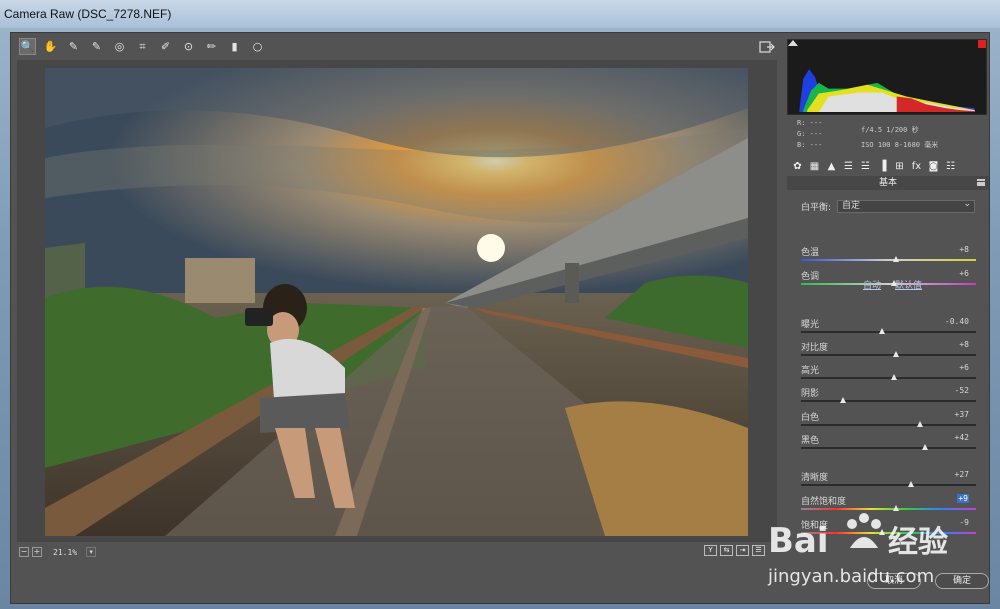 This screenshot has height=609, width=1000. Describe the element at coordinates (810, 325) in the screenshot. I see `slider-label: 曝光` at that location.